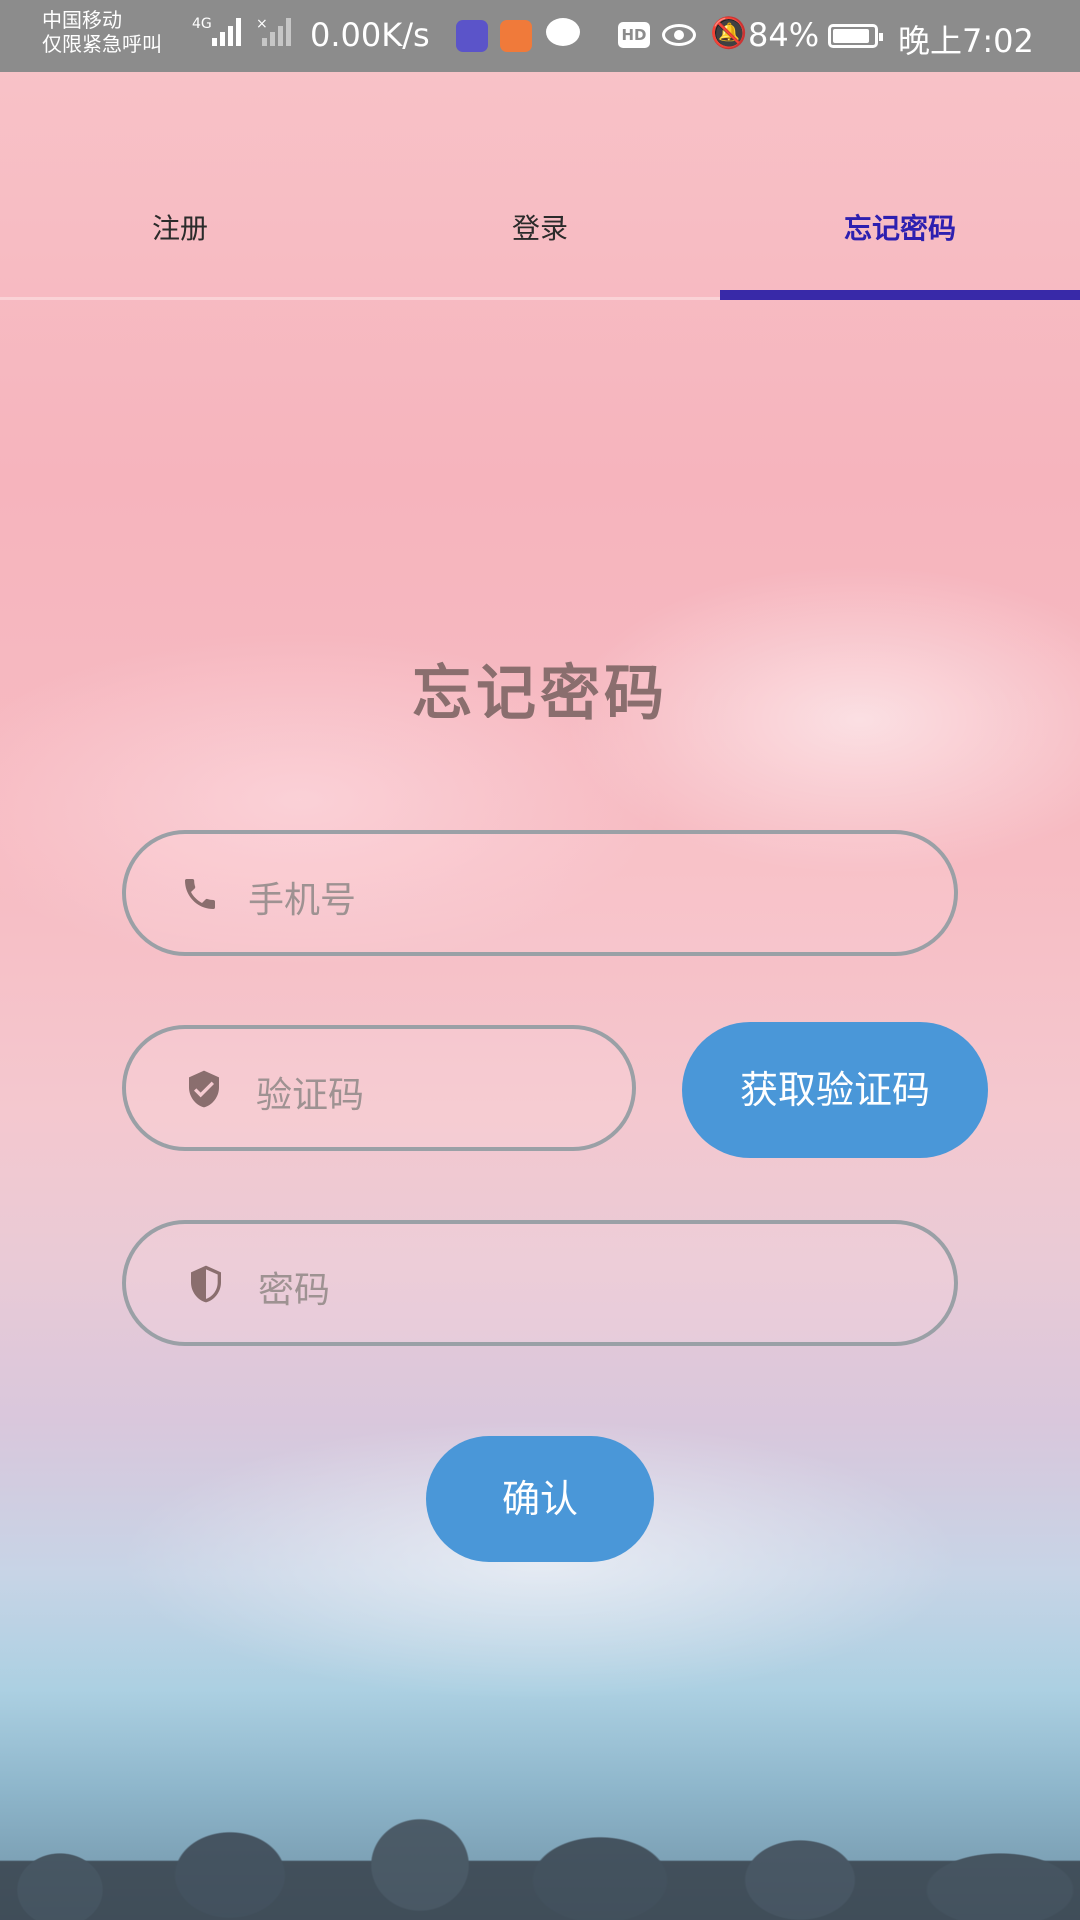 This screenshot has width=1080, height=1920. What do you see at coordinates (900, 227) in the screenshot?
I see `tab-forgot-password: 忘记密码` at bounding box center [900, 227].